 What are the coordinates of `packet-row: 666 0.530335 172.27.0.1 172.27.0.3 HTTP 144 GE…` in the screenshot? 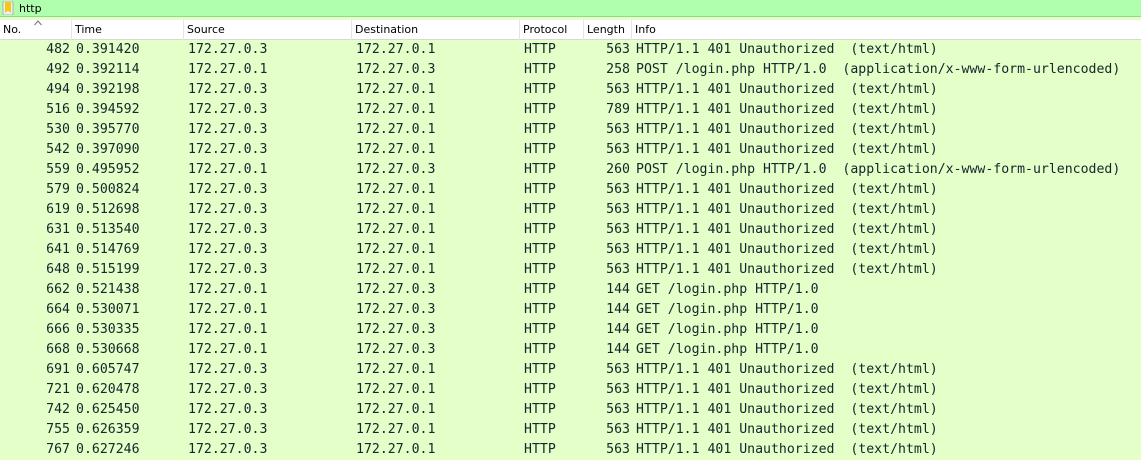 It's located at (570, 330).